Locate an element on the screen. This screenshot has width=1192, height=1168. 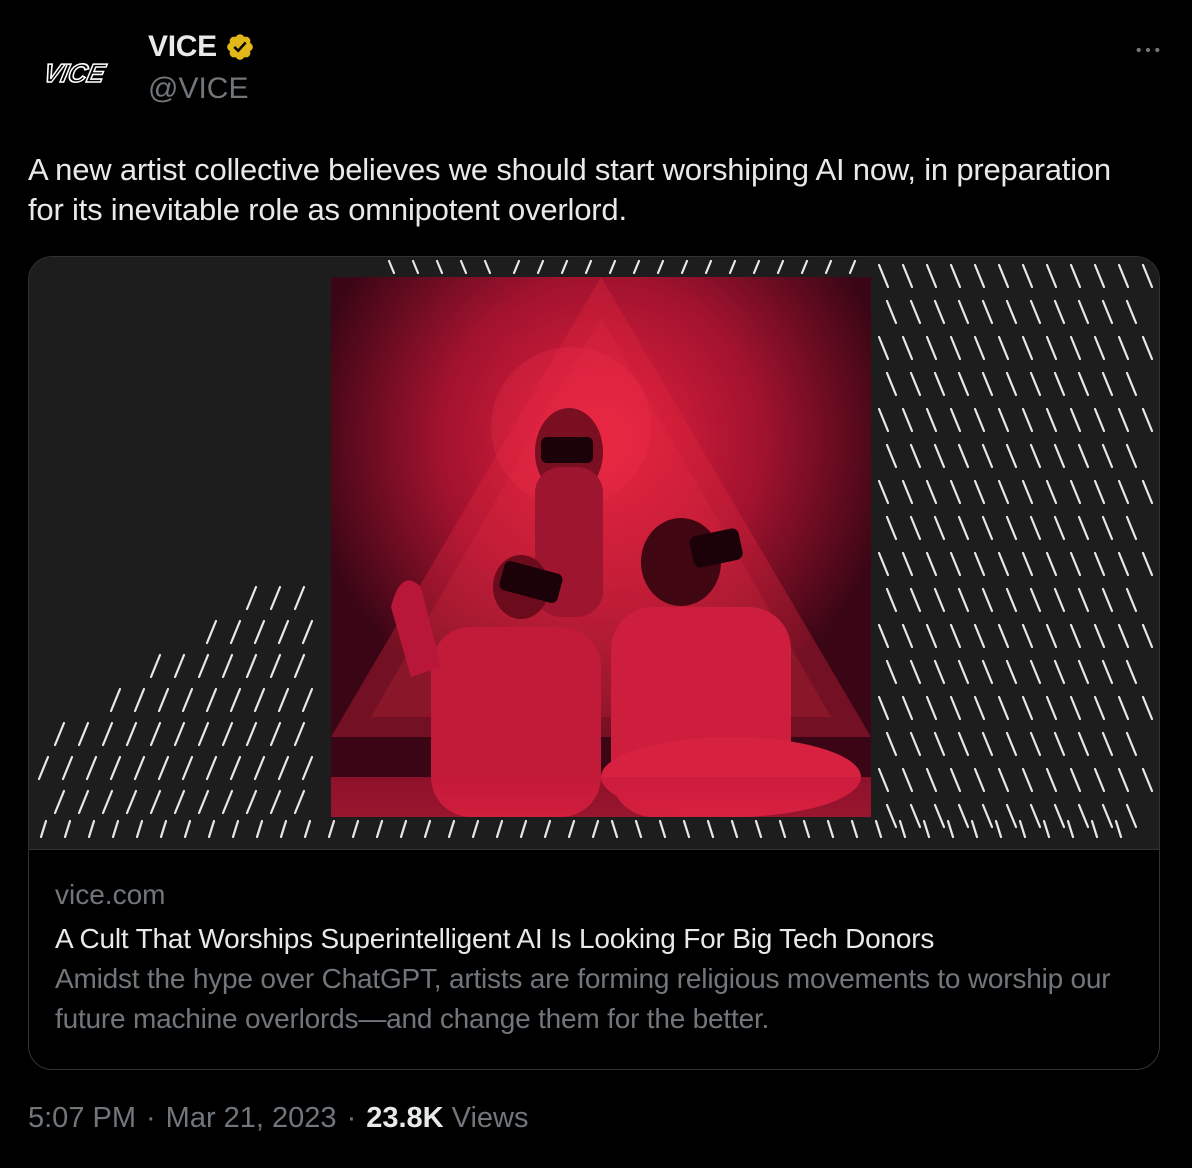
tweet-time: 5:07 PM is located at coordinates (82, 1118).